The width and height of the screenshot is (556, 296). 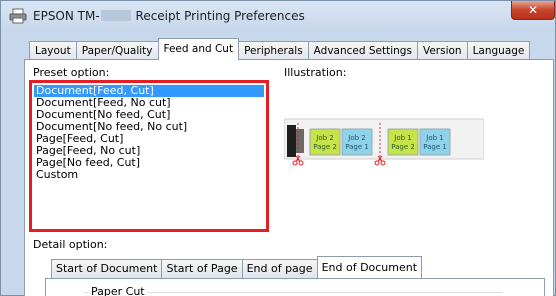 What do you see at coordinates (279, 268) in the screenshot?
I see `tab-end-of-page: End of page` at bounding box center [279, 268].